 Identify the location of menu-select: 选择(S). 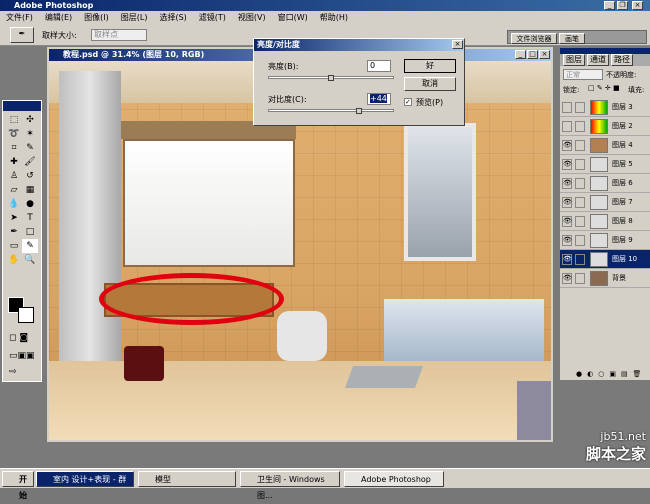
(172, 17).